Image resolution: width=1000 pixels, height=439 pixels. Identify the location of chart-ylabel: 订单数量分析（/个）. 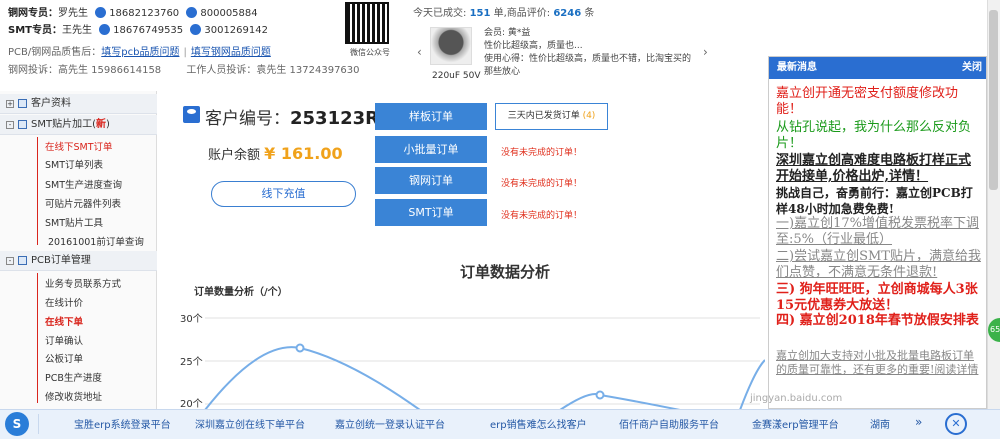
(241, 292).